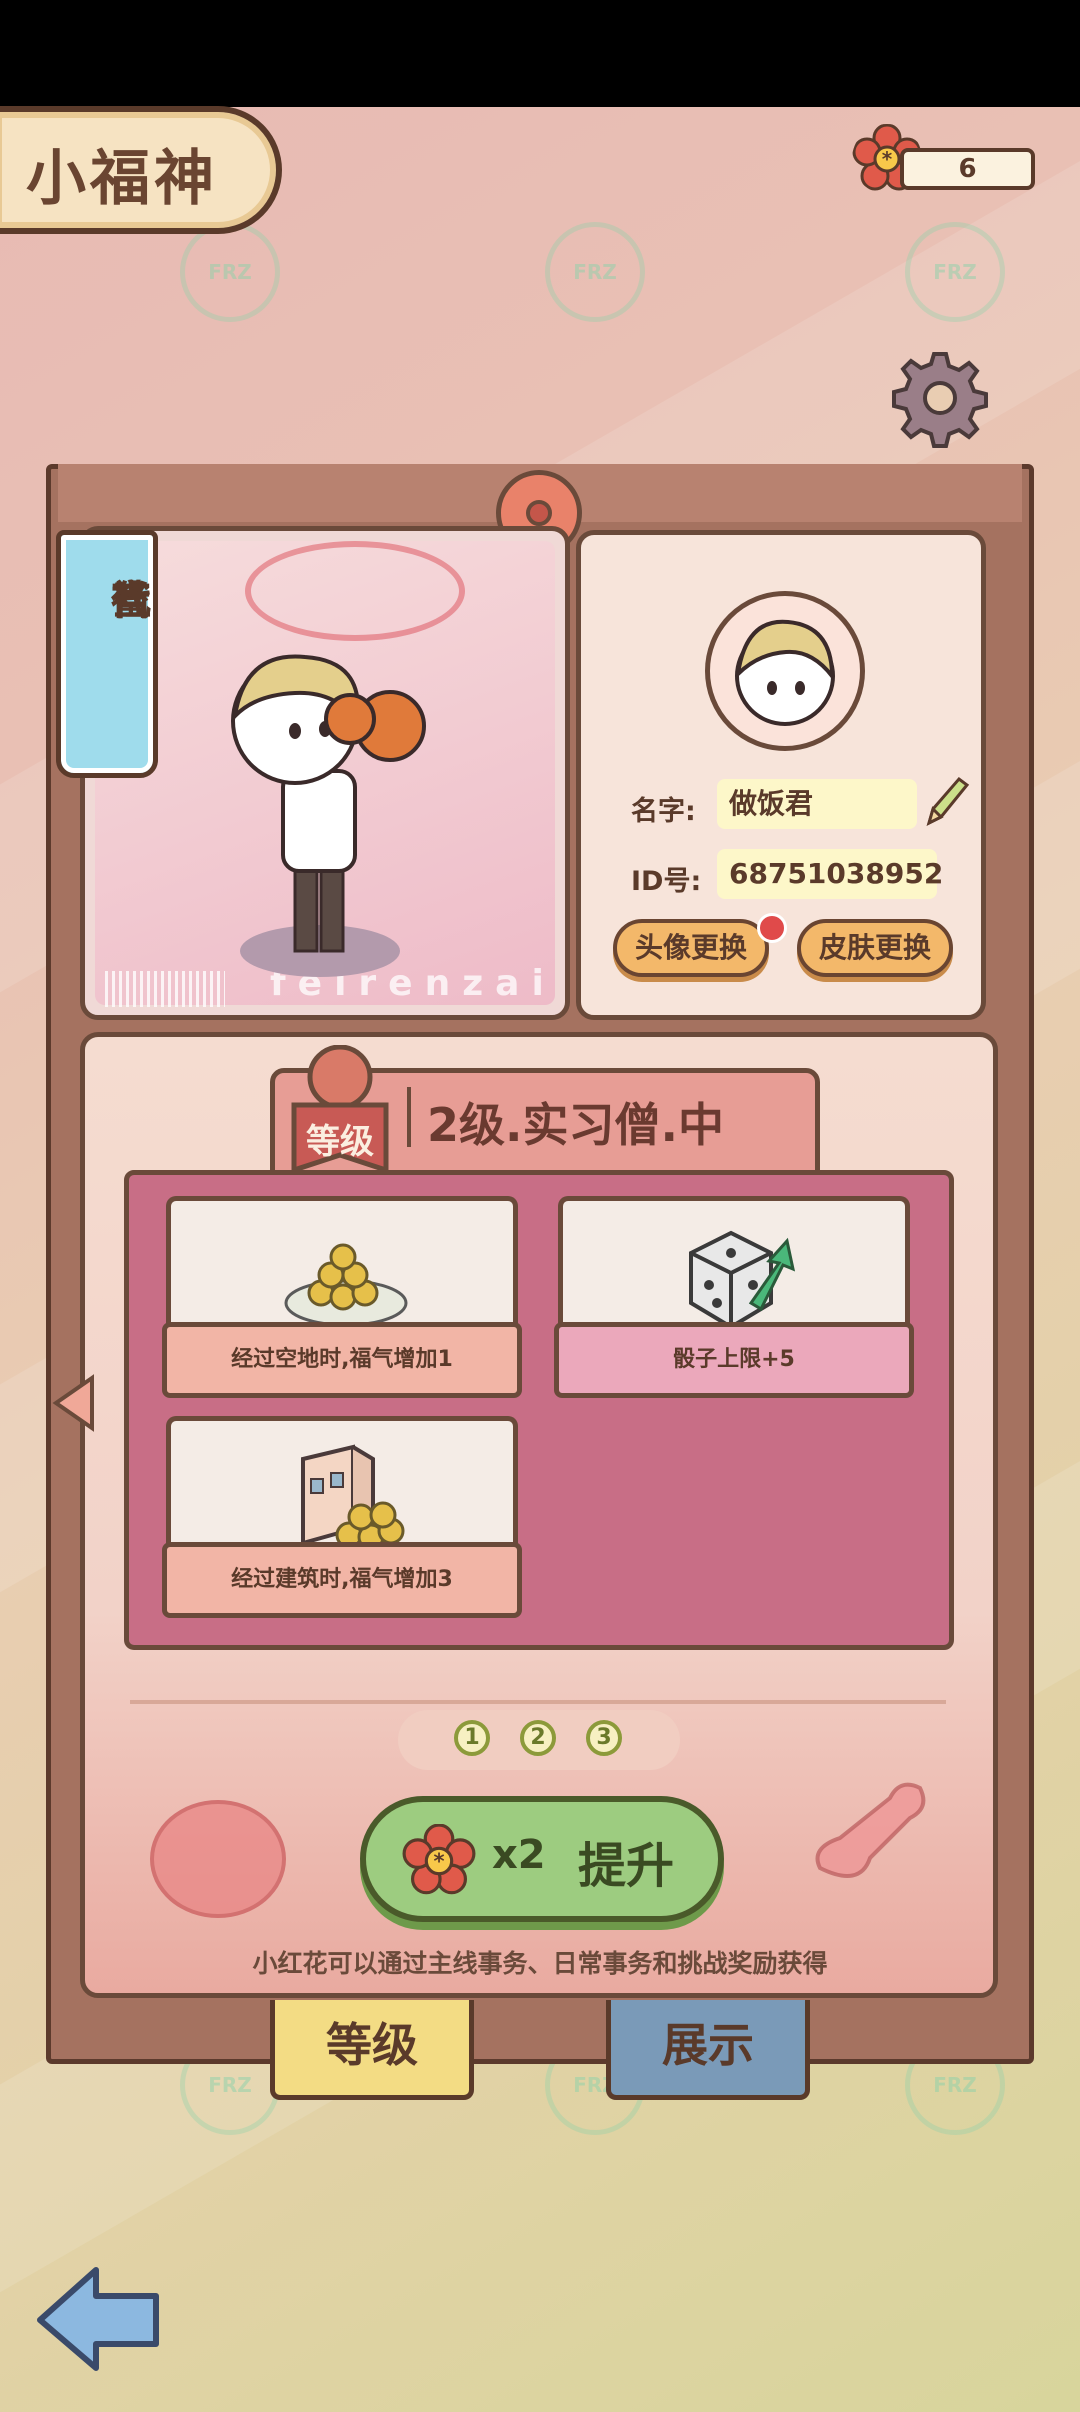 The height and width of the screenshot is (2412, 1080). I want to click on character-avatar, so click(328, 815).